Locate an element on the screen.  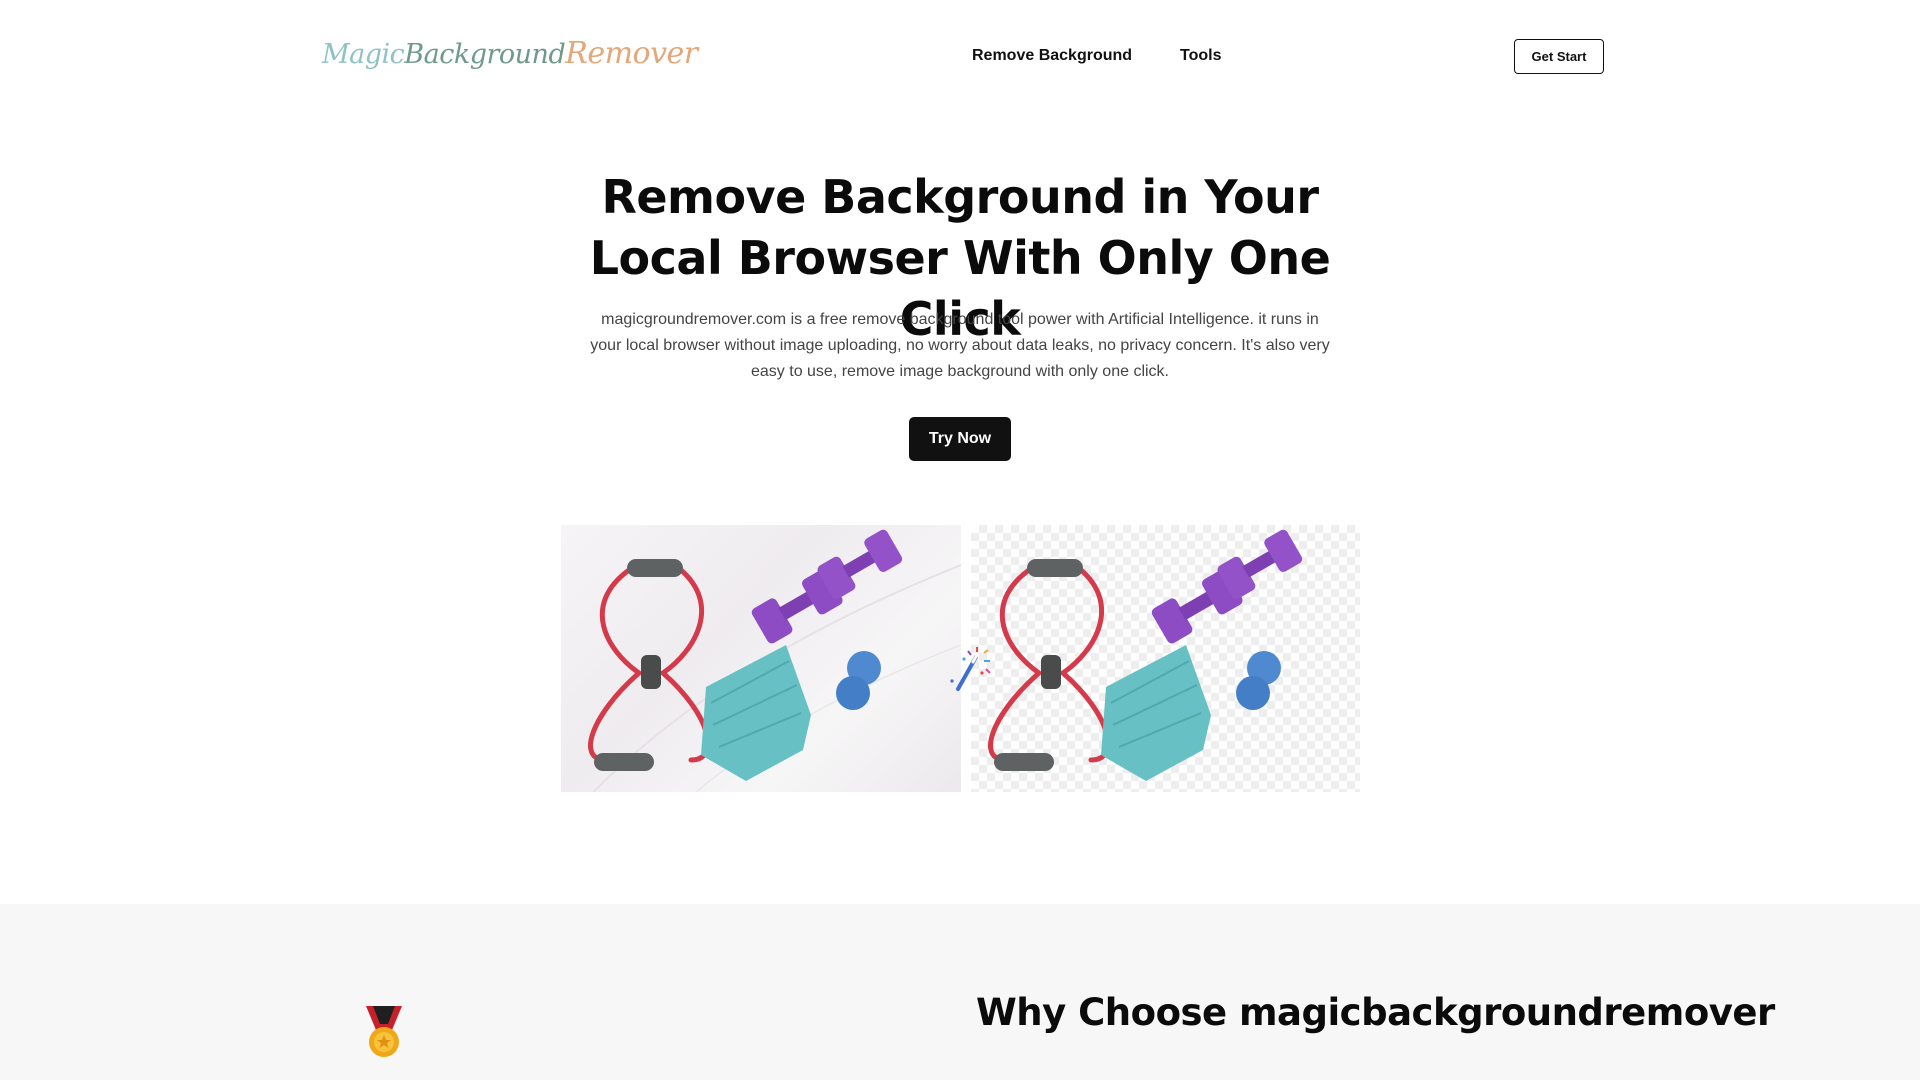
logo-part-background: Background is located at coordinates (485, 54).